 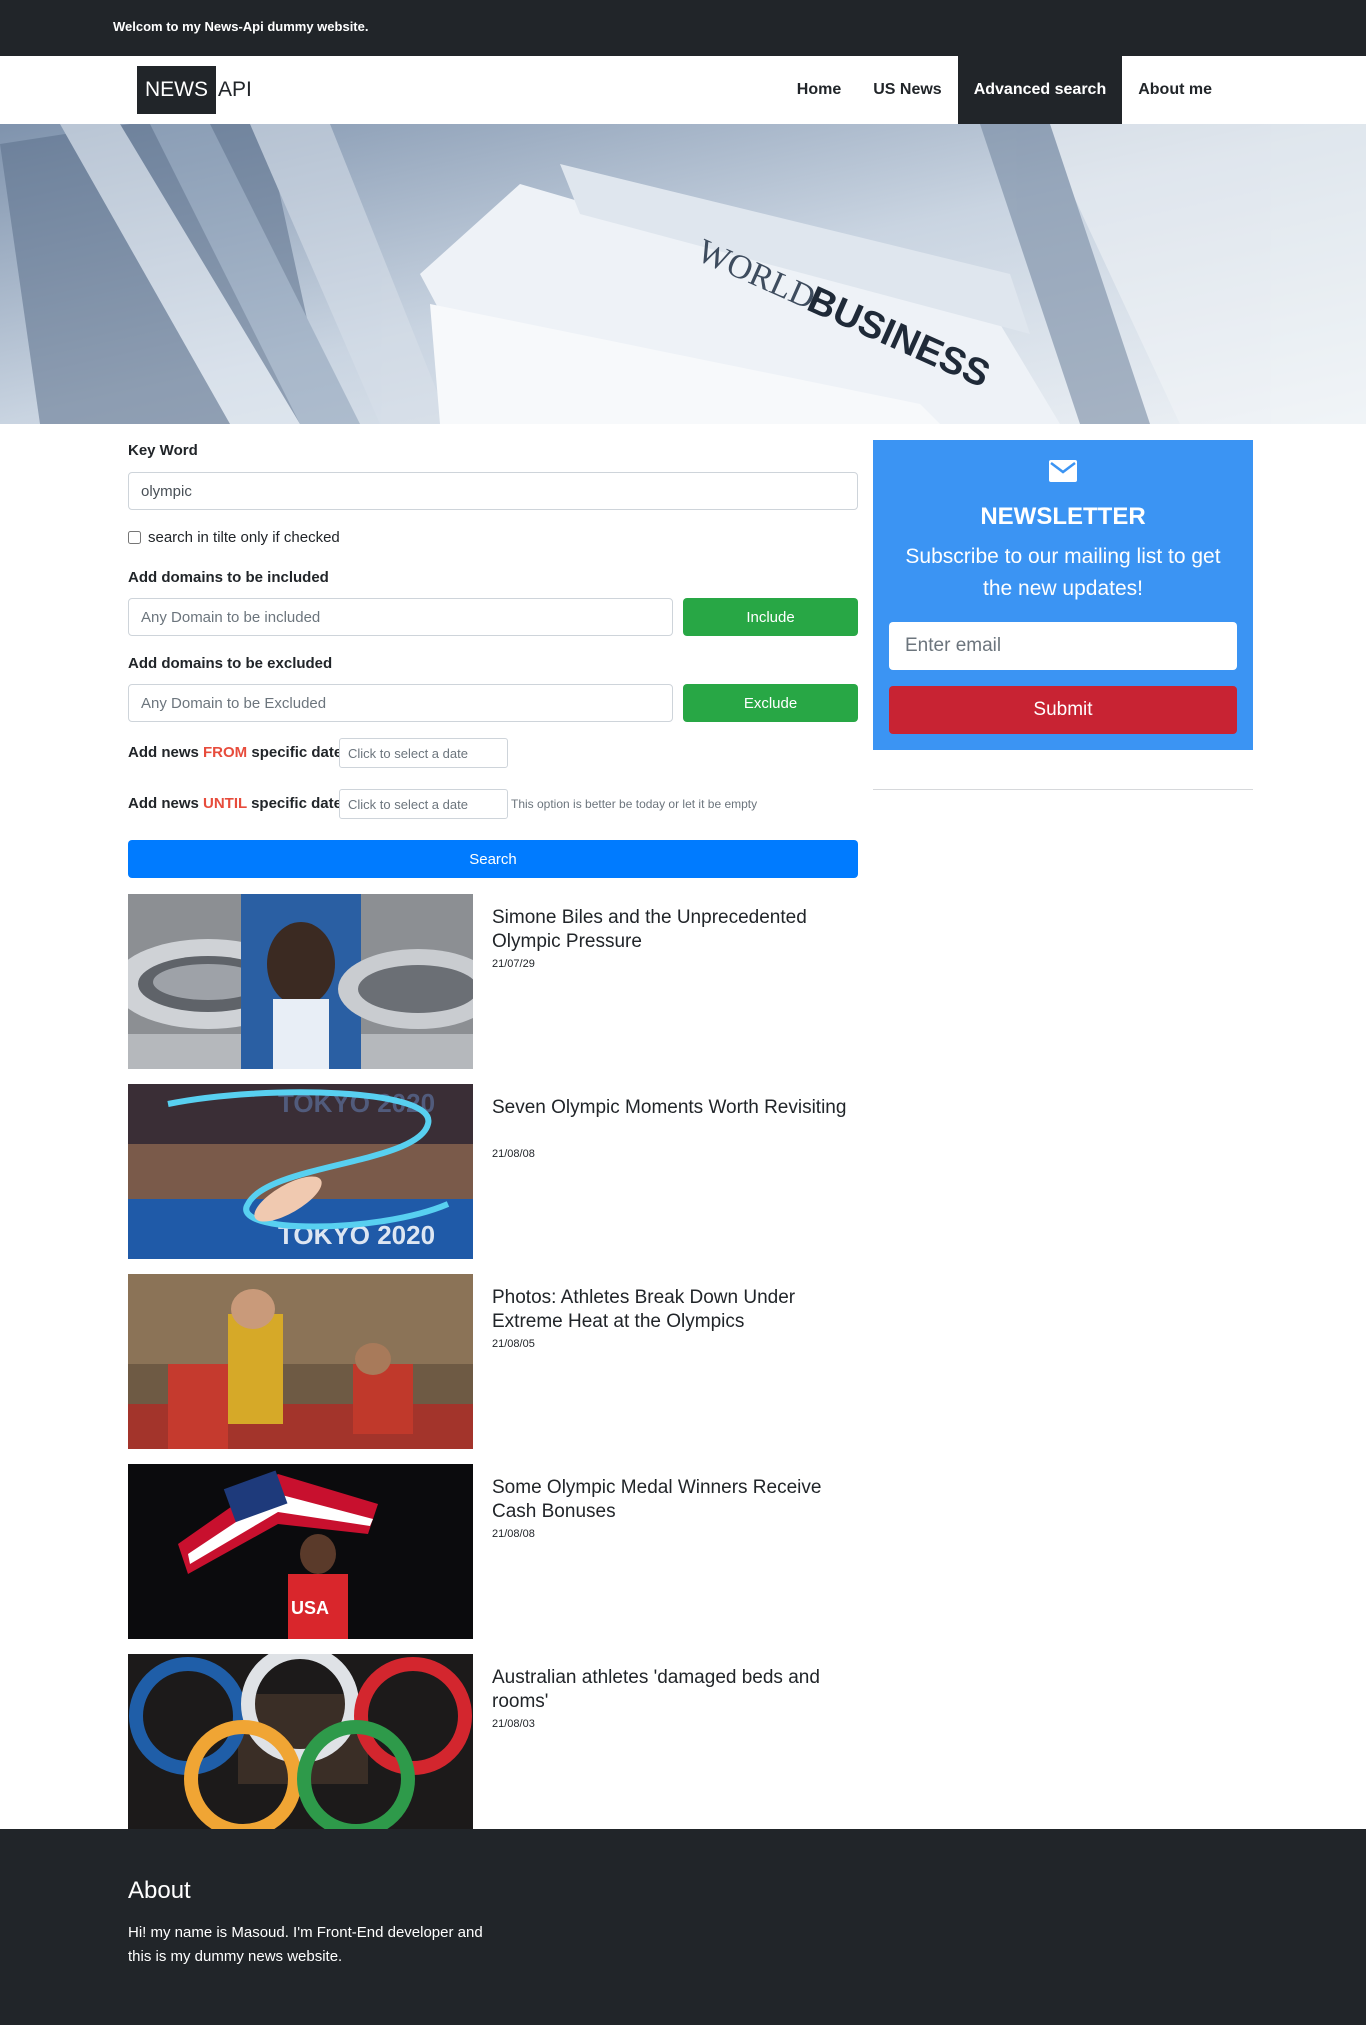 I want to click on until-word: UNTIL, so click(x=225, y=803).